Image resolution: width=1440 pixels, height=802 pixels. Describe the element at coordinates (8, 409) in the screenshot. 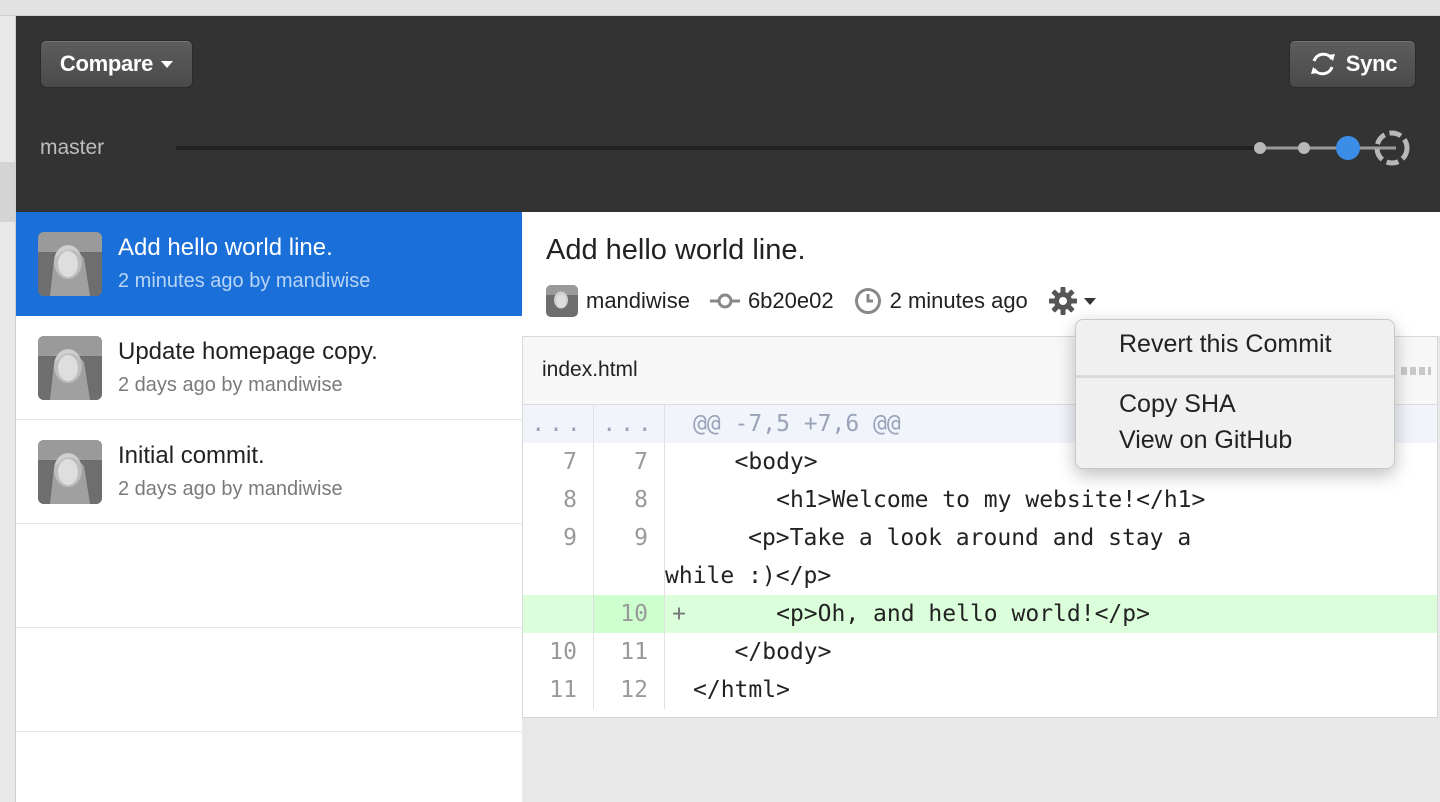

I see `window-left-edge` at that location.